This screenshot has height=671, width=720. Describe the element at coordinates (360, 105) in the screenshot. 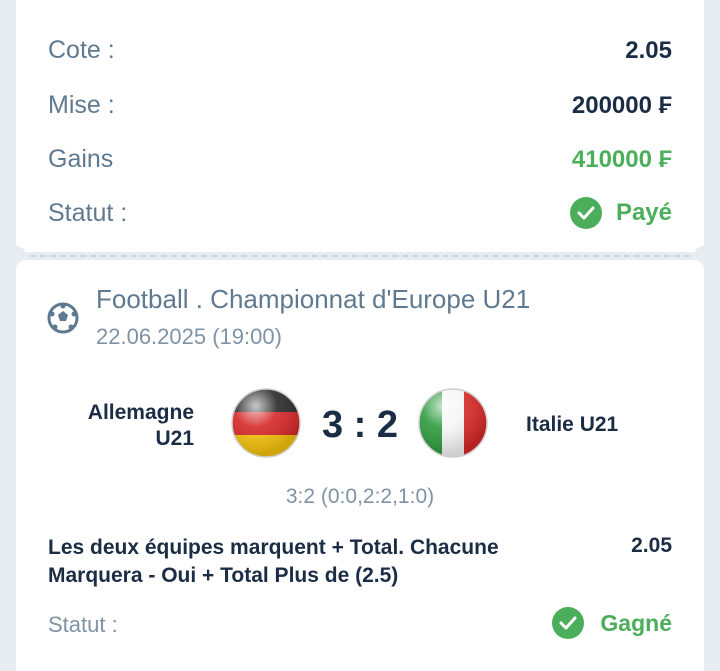

I see `stake-row: Mise : 200000 ₣` at that location.